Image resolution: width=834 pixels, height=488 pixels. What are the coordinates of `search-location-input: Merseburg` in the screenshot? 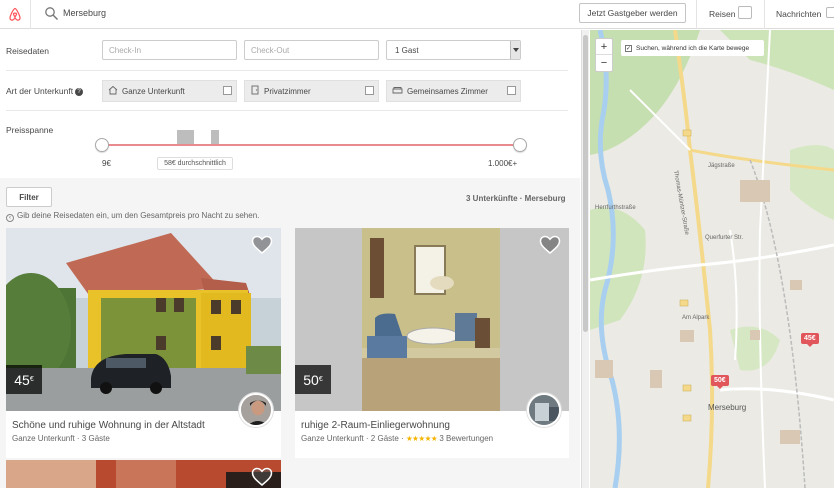 It's located at (84, 13).